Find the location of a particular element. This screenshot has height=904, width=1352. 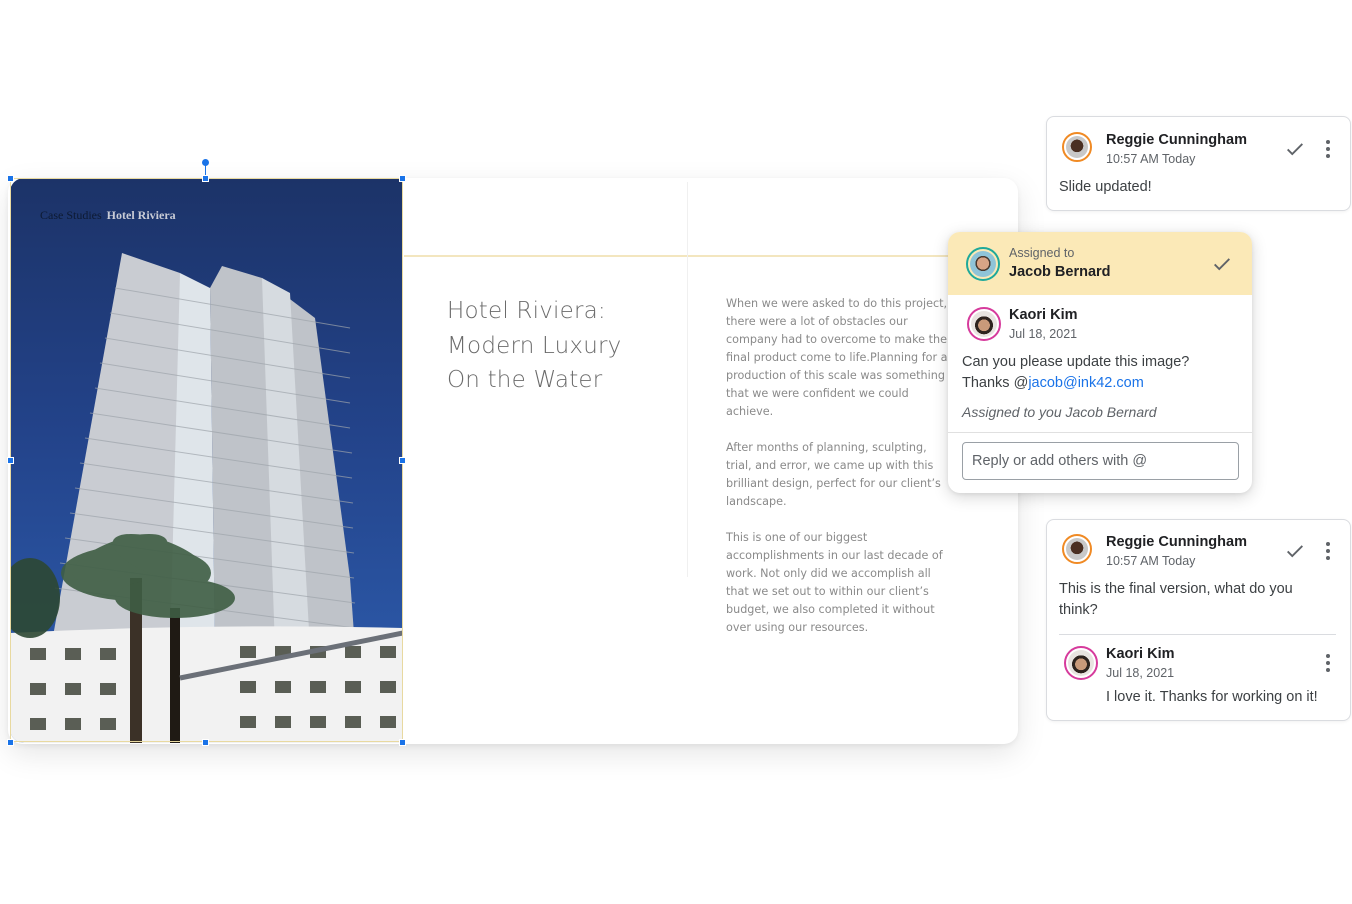

caption-title: Hotel Riviera is located at coordinates (141, 215).